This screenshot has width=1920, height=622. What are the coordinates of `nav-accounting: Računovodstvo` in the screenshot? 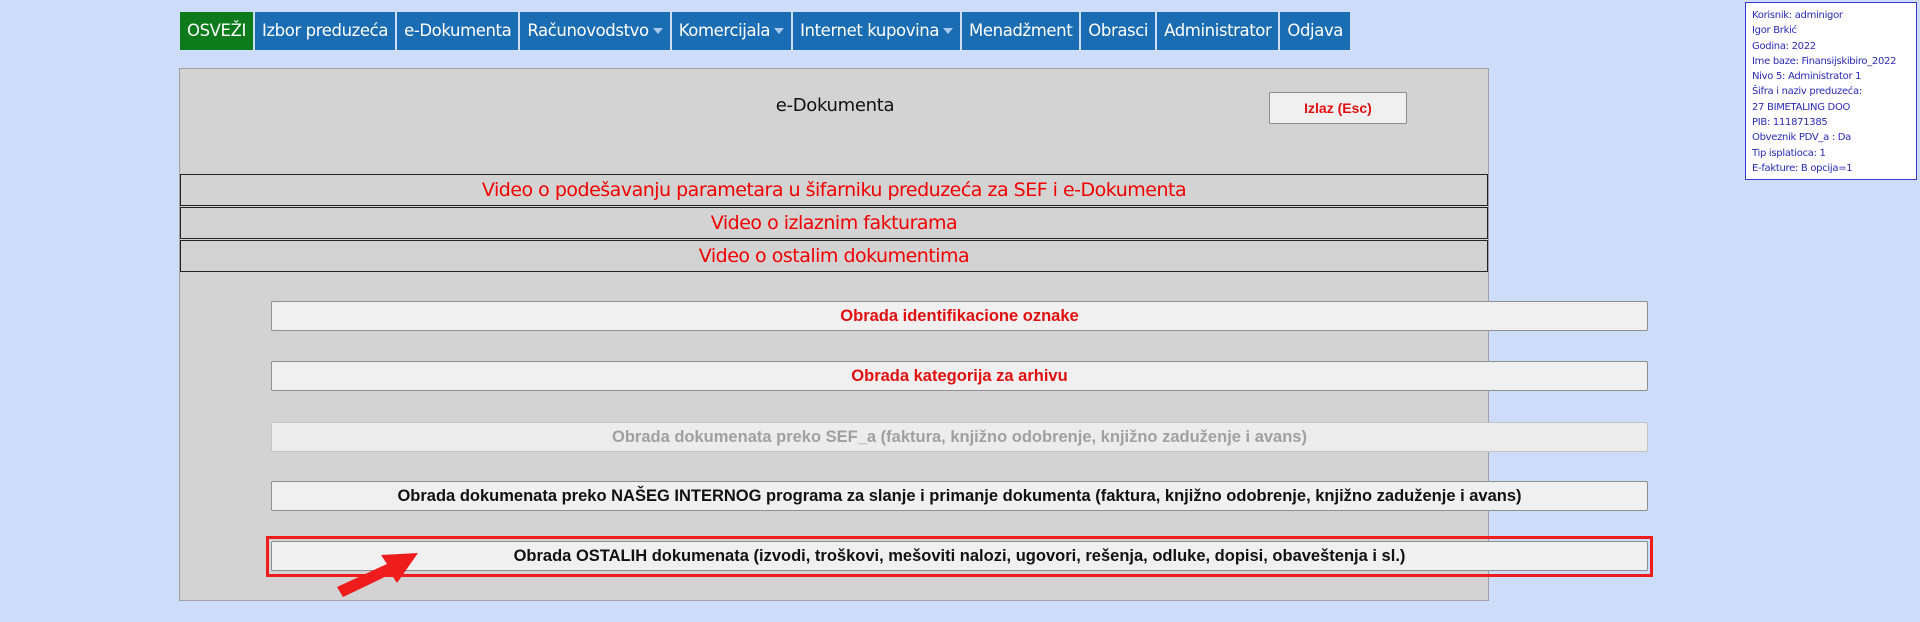 It's located at (595, 31).